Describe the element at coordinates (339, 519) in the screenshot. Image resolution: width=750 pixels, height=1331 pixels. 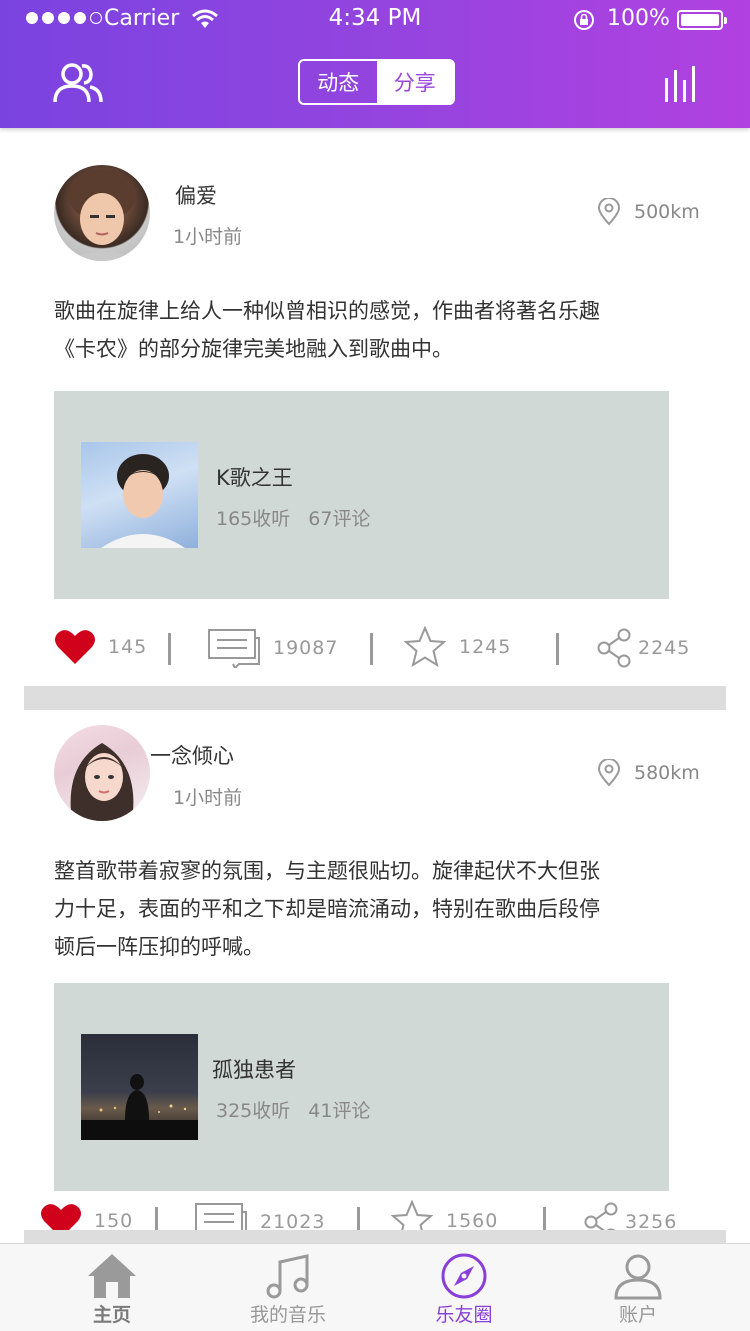
I see `song-comments: 67评论` at that location.